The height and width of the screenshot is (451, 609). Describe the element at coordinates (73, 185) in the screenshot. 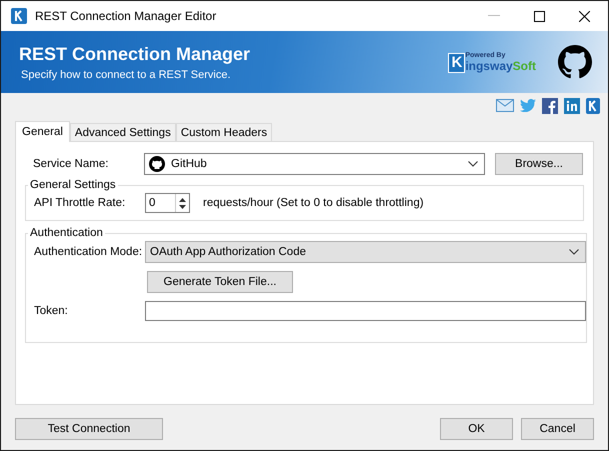

I see `group-title: General Settings` at that location.